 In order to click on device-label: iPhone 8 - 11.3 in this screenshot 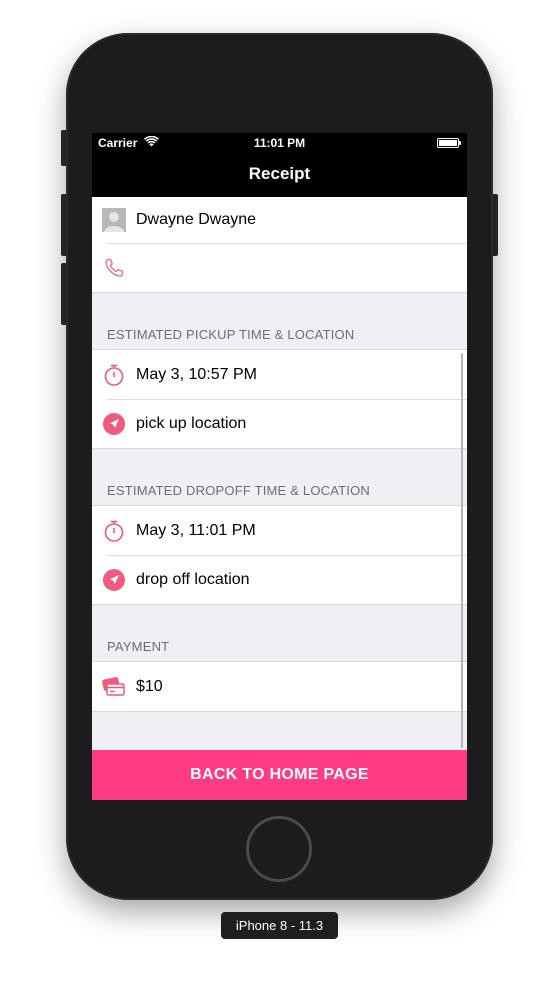, I will do `click(279, 925)`.